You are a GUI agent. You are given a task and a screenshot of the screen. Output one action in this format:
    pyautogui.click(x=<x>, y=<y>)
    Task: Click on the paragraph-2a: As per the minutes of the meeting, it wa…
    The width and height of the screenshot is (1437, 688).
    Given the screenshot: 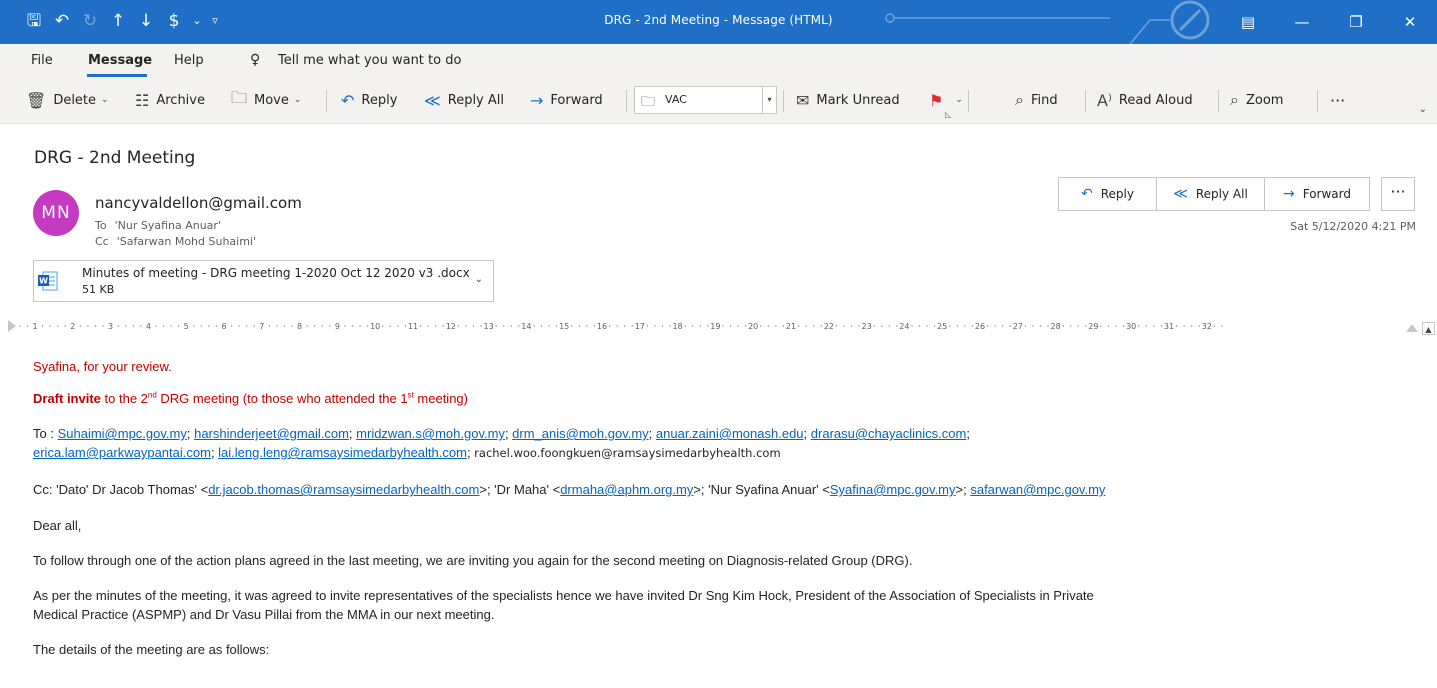 What is the action you would take?
    pyautogui.click(x=563, y=595)
    